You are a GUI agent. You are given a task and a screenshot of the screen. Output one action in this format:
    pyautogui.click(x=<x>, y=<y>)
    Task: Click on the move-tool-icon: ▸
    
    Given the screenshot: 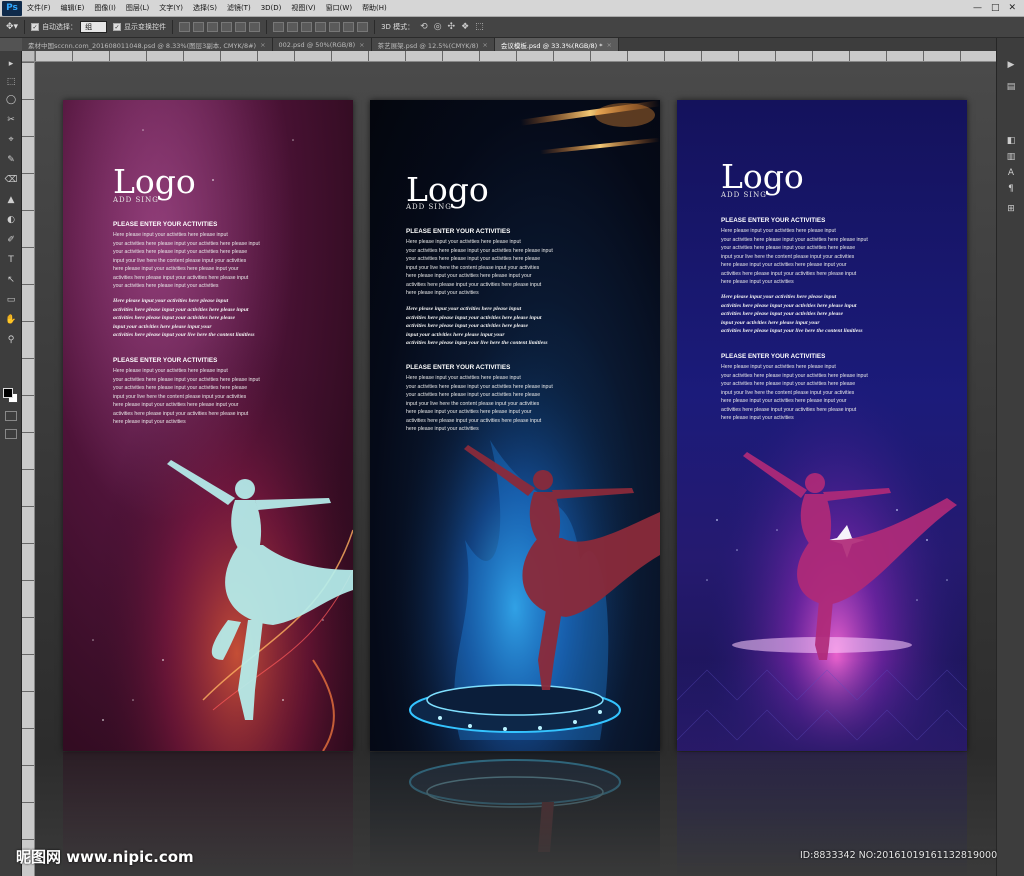 What is the action you would take?
    pyautogui.click(x=11, y=63)
    